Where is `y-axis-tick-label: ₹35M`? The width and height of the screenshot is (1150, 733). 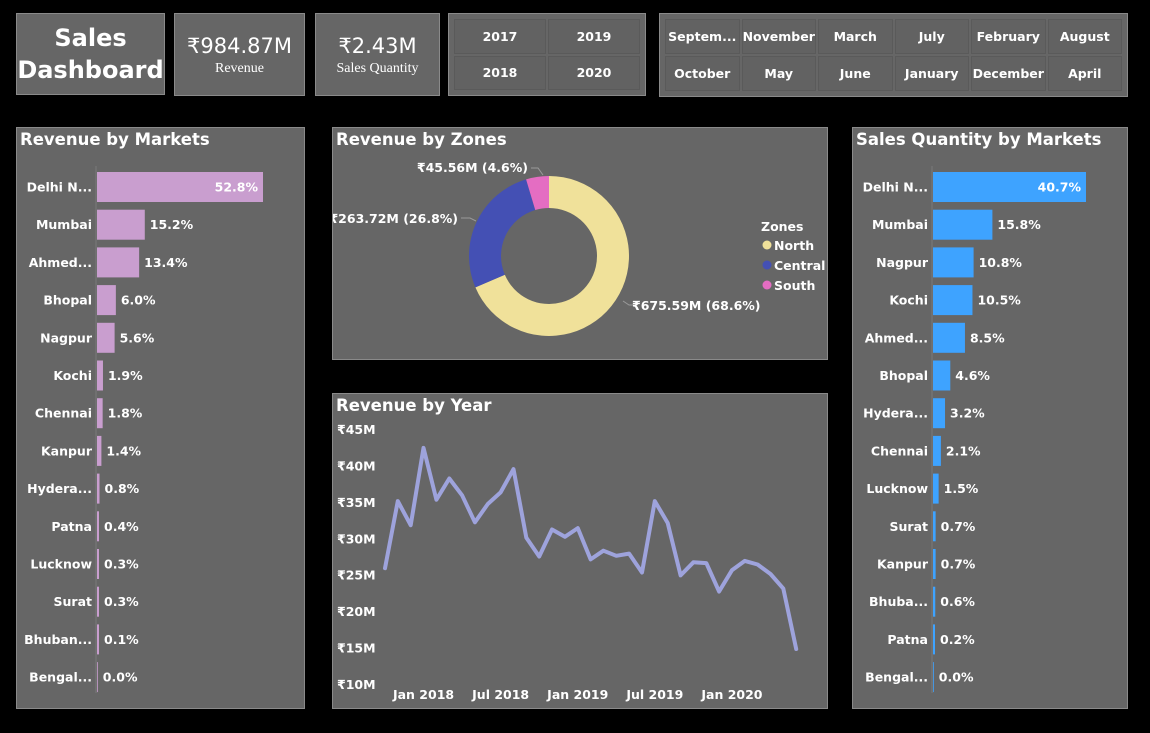 y-axis-tick-label: ₹35M is located at coordinates (356, 502).